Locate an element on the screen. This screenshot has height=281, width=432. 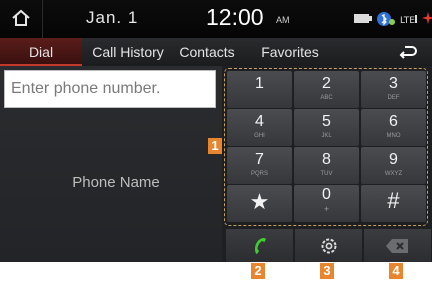
key-4: 4 GHI is located at coordinates (259, 127).